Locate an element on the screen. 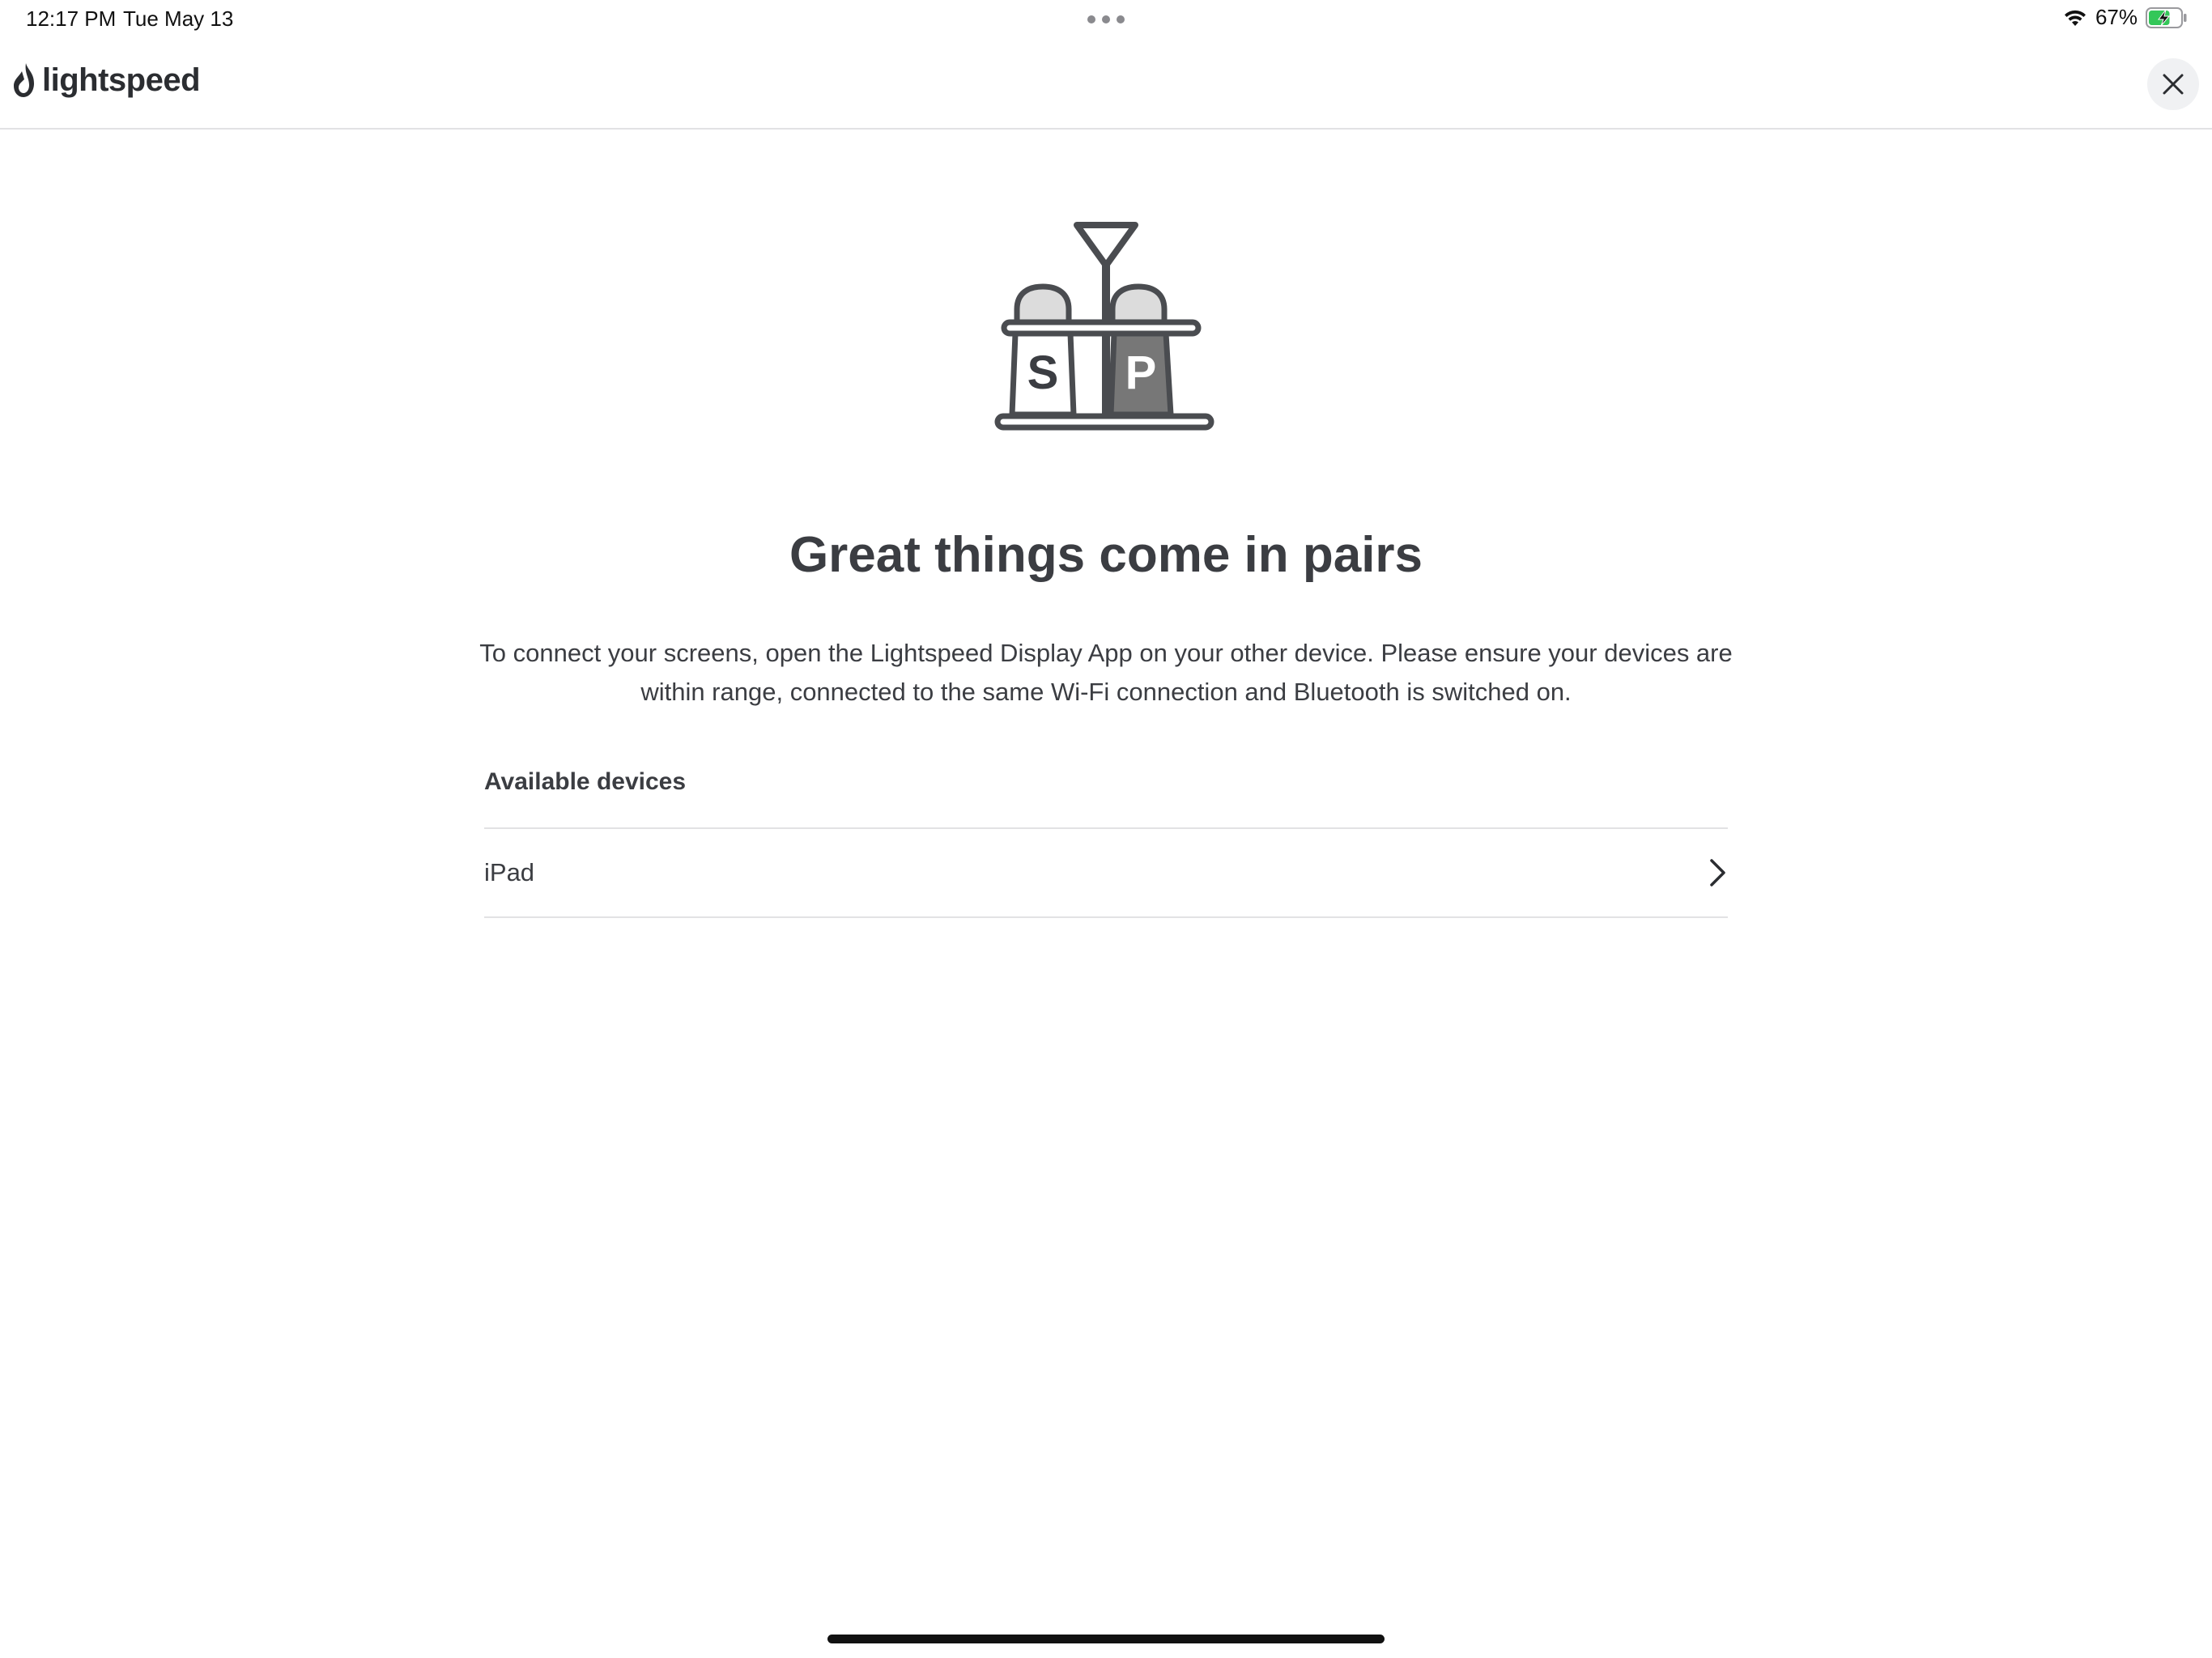 The width and height of the screenshot is (2212, 1658). home-indicator is located at coordinates (1106, 1639).